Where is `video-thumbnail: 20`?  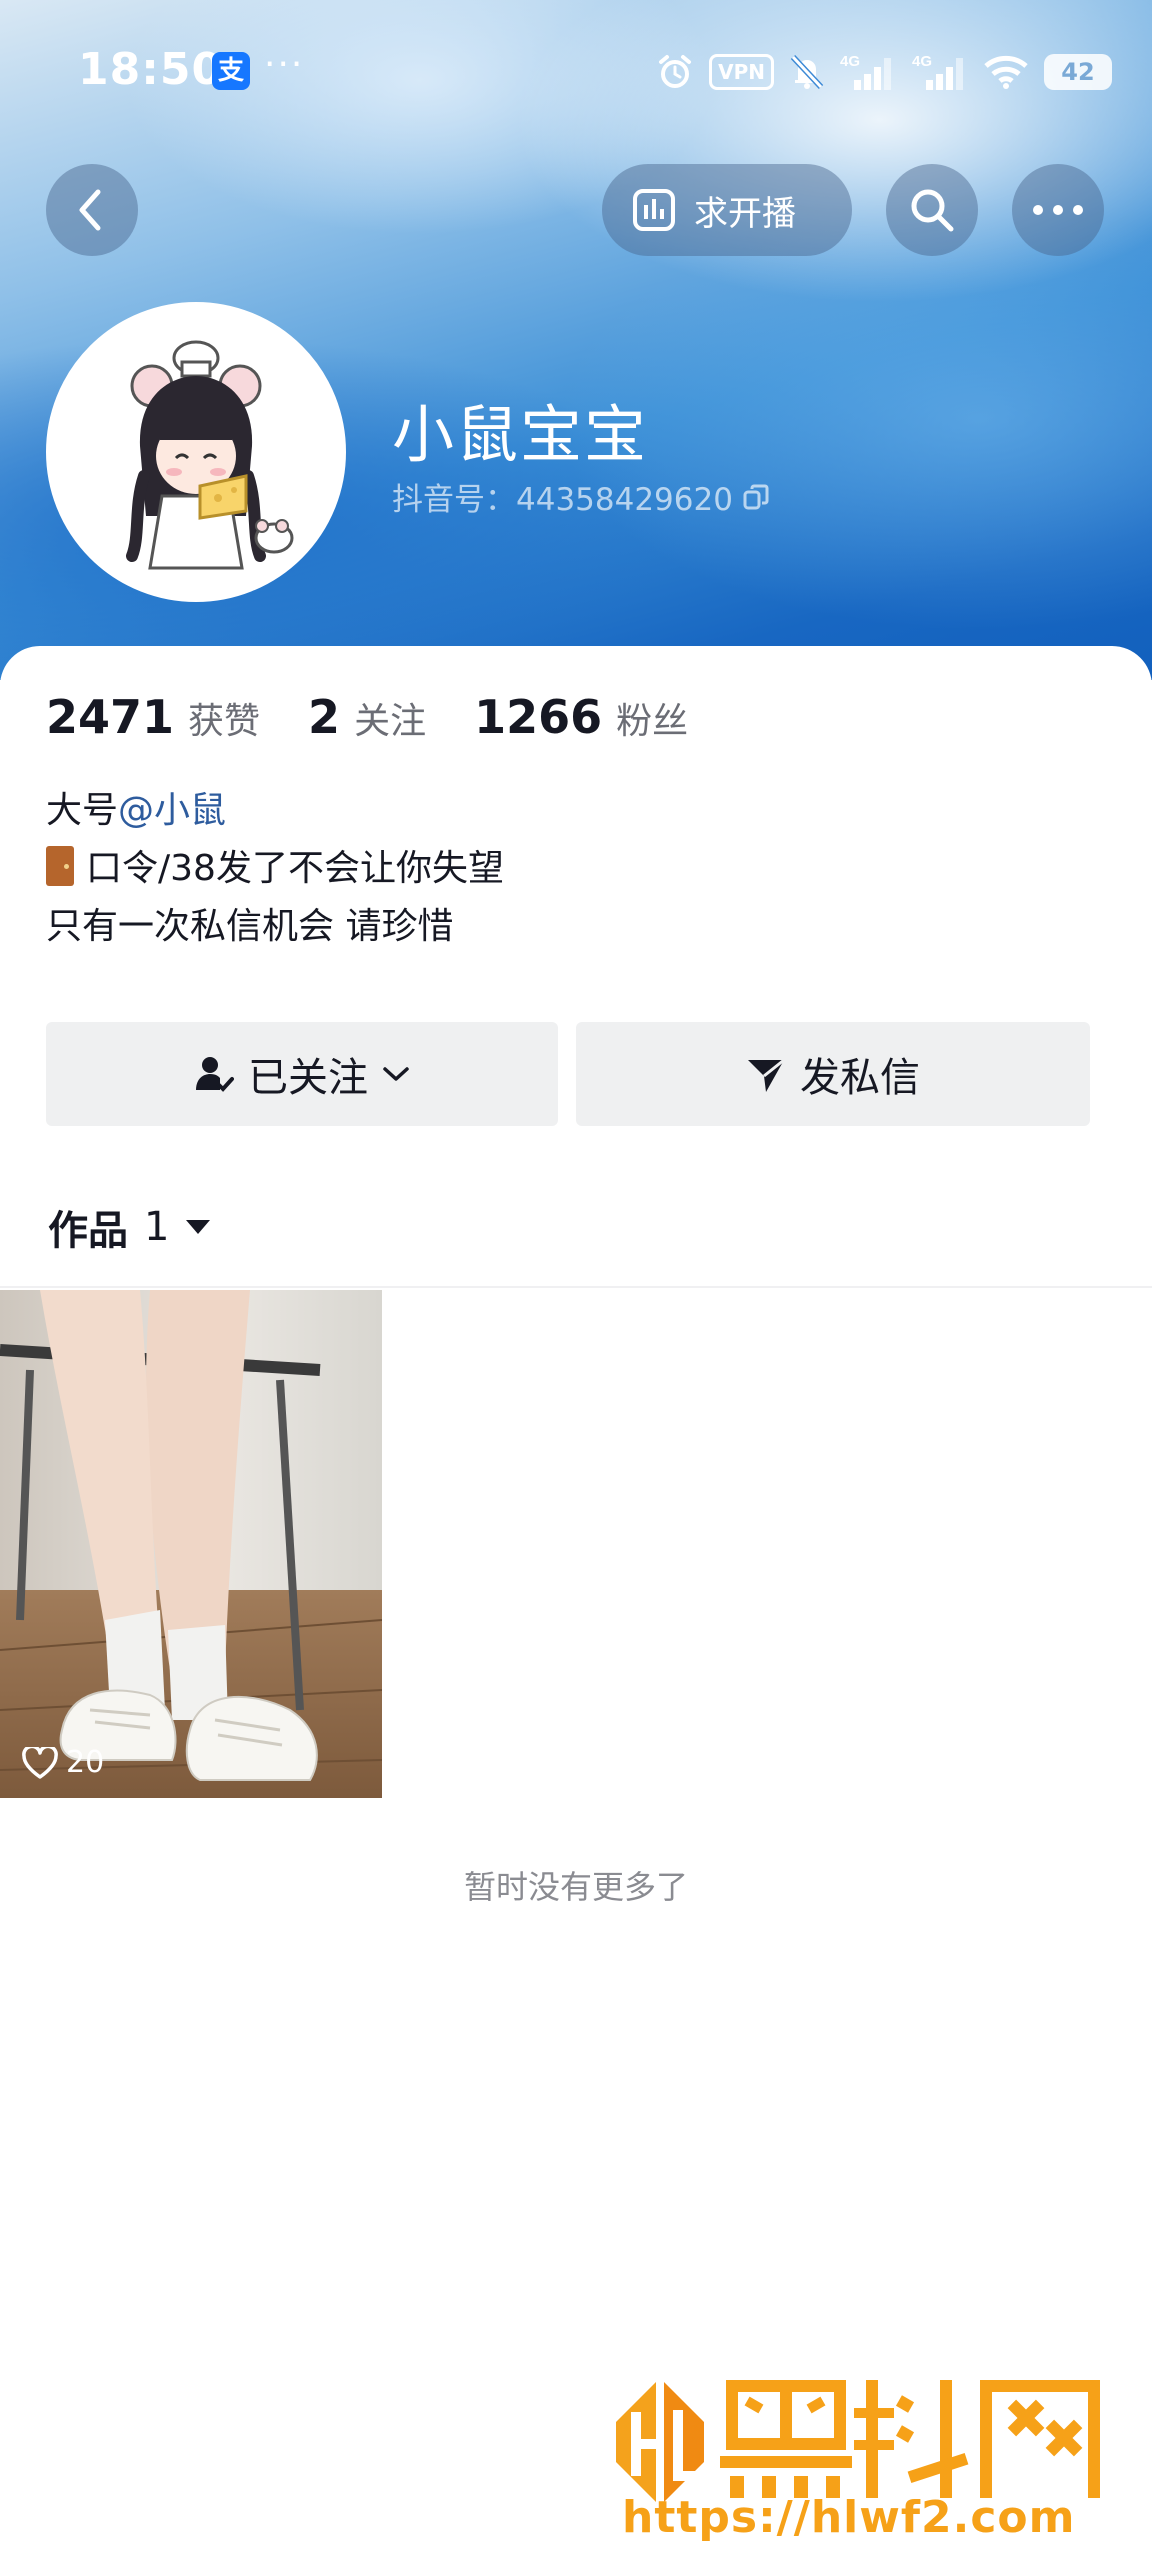
video-thumbnail: 20 is located at coordinates (191, 1544).